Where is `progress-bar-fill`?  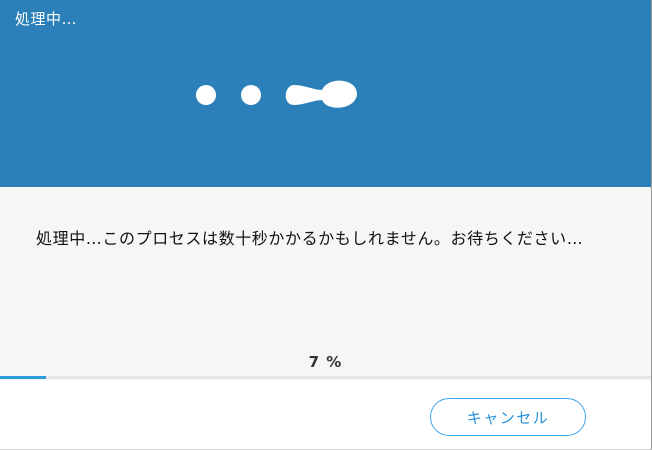 progress-bar-fill is located at coordinates (23, 377).